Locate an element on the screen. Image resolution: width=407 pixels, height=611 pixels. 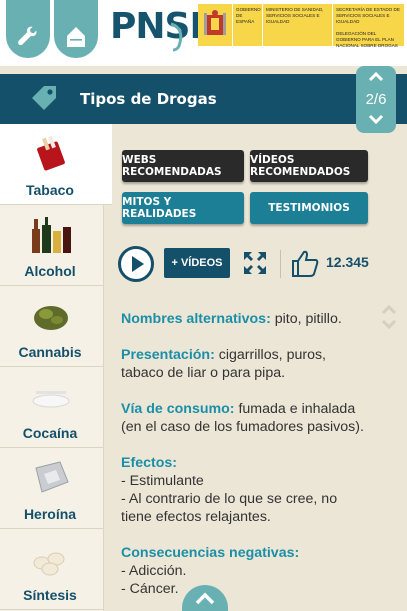
consecuencias-item: - Cáncer. is located at coordinates (150, 589).